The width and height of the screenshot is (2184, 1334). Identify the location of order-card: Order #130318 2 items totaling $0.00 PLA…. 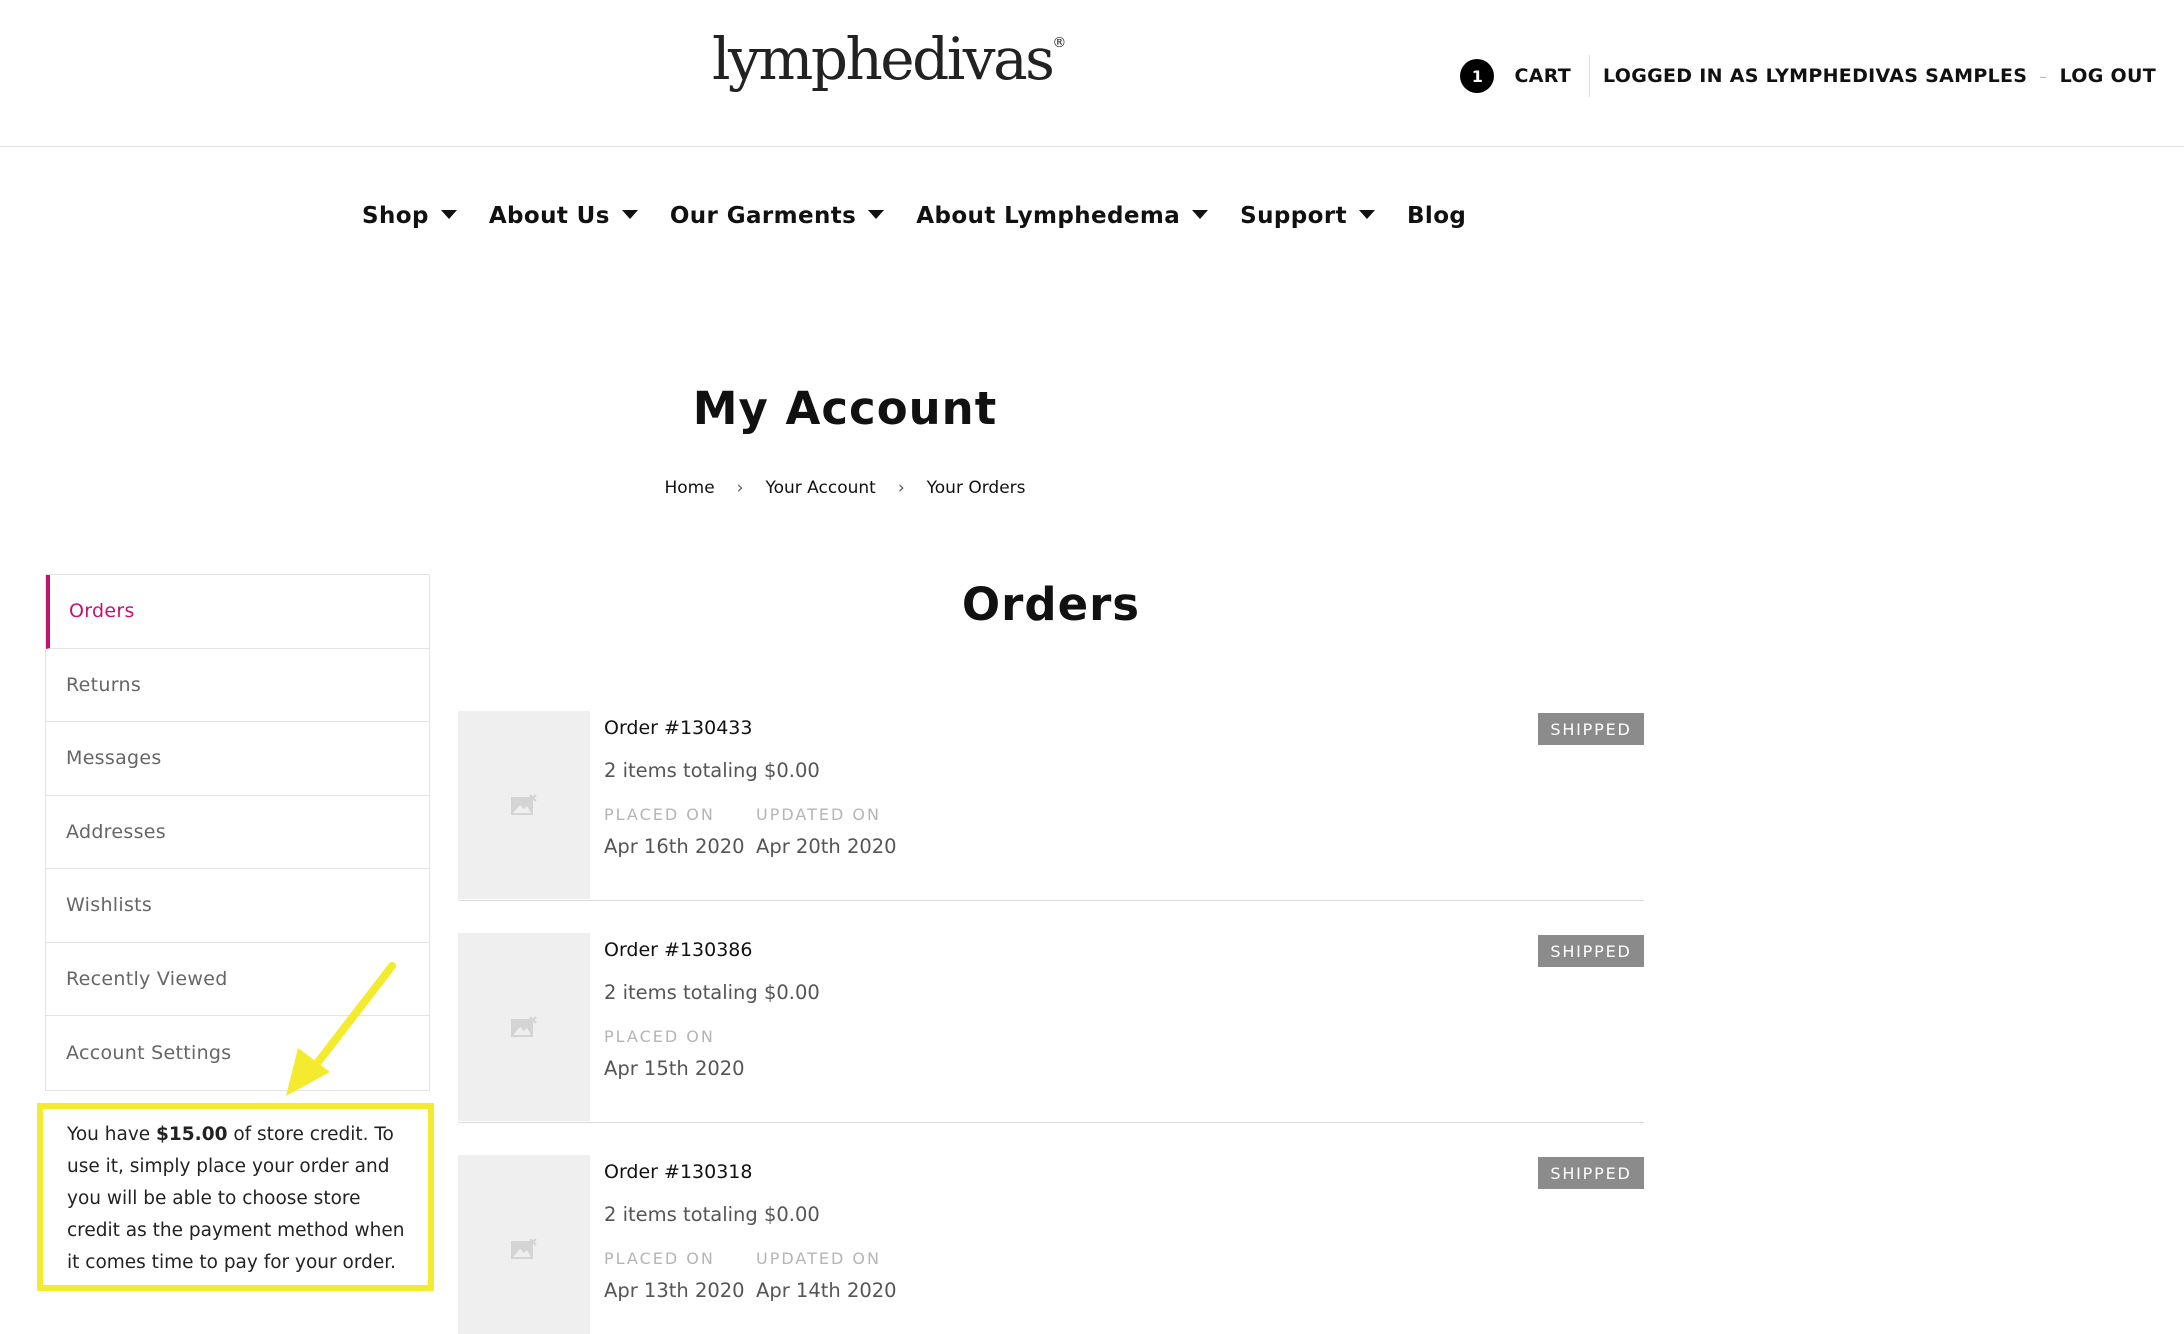
(1051, 1244).